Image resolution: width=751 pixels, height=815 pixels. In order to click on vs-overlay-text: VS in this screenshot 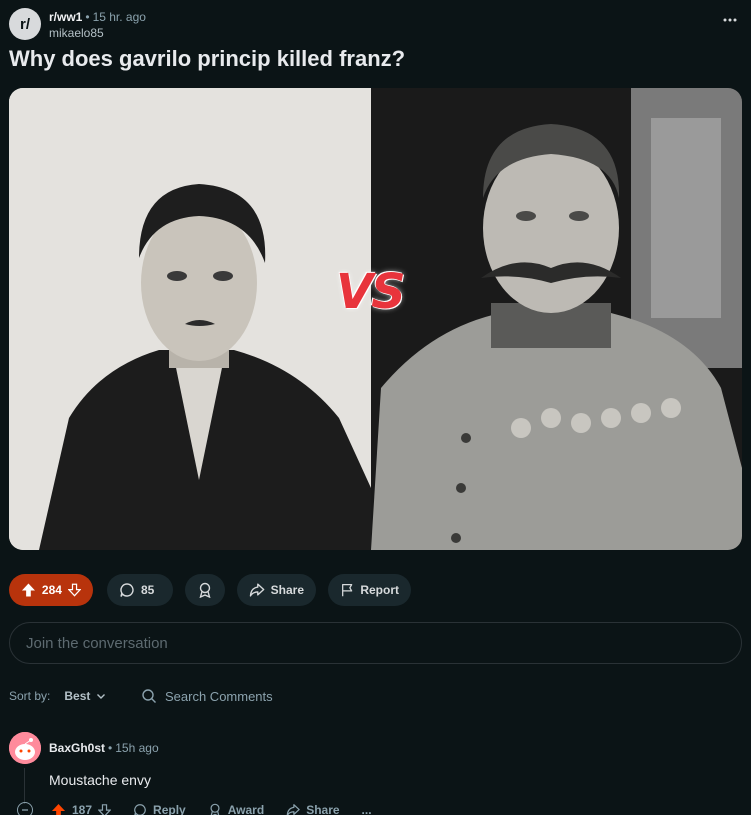, I will do `click(371, 292)`.